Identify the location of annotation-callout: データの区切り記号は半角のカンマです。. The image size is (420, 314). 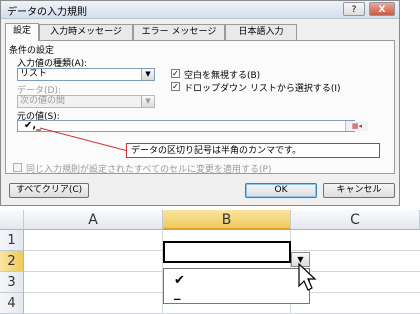
(253, 150).